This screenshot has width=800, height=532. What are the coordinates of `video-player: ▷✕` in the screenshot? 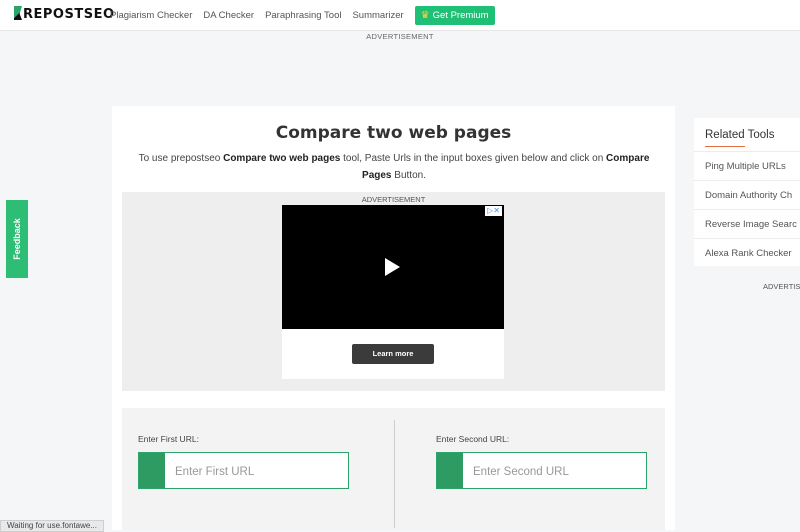 It's located at (393, 267).